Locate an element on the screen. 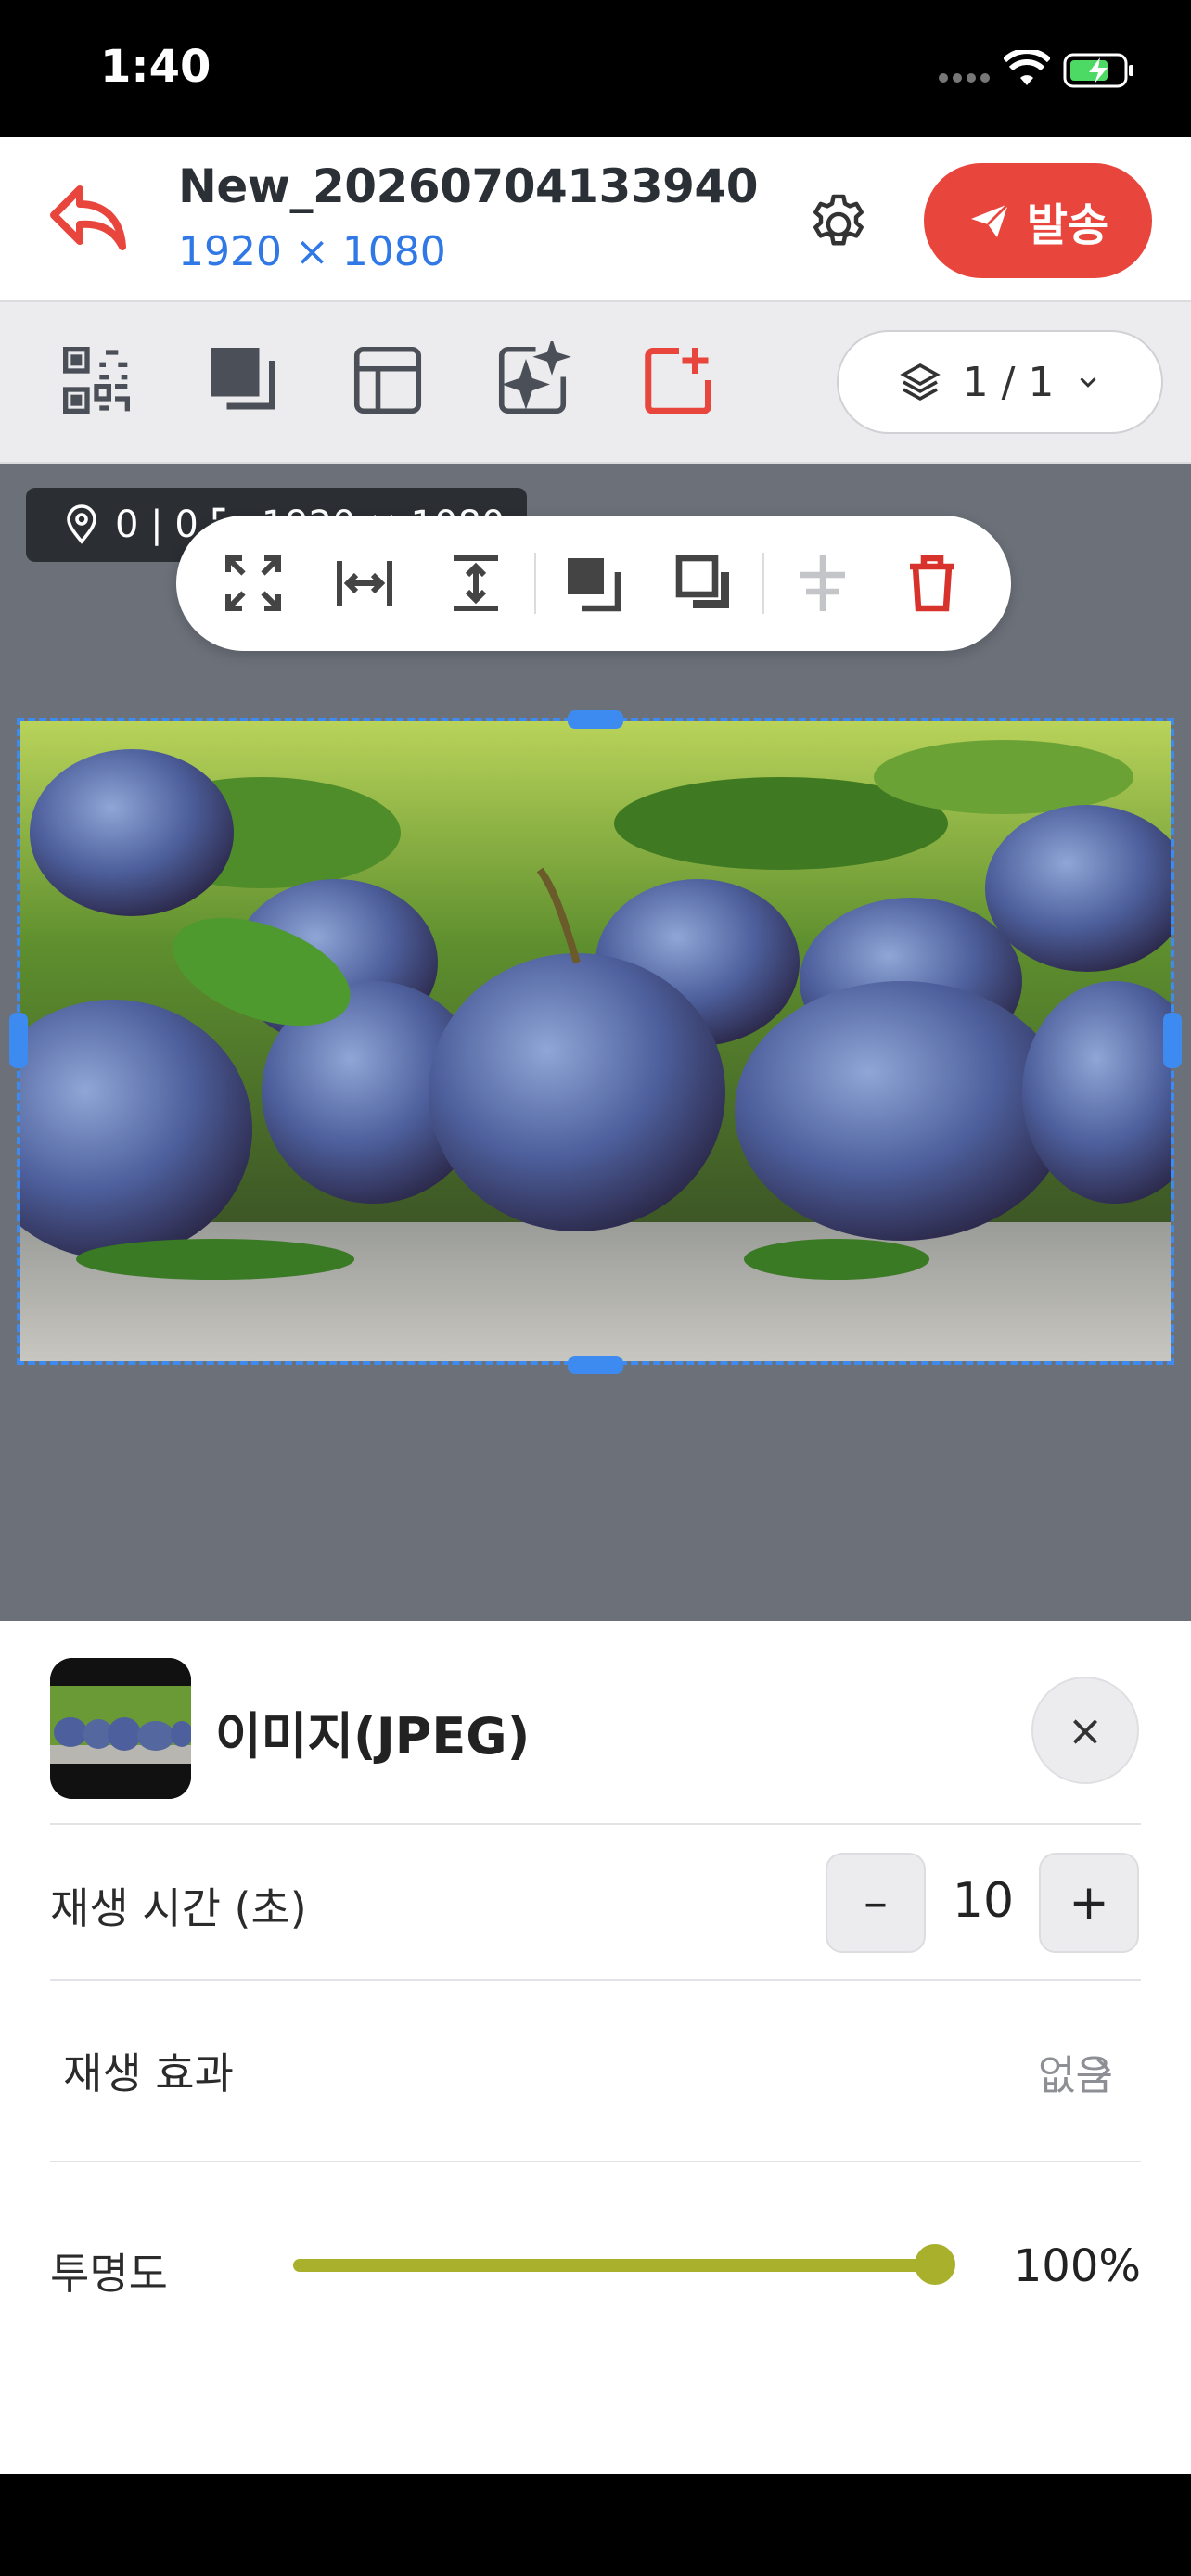 This screenshot has width=1191, height=2576. layout-template-icon is located at coordinates (387, 380).